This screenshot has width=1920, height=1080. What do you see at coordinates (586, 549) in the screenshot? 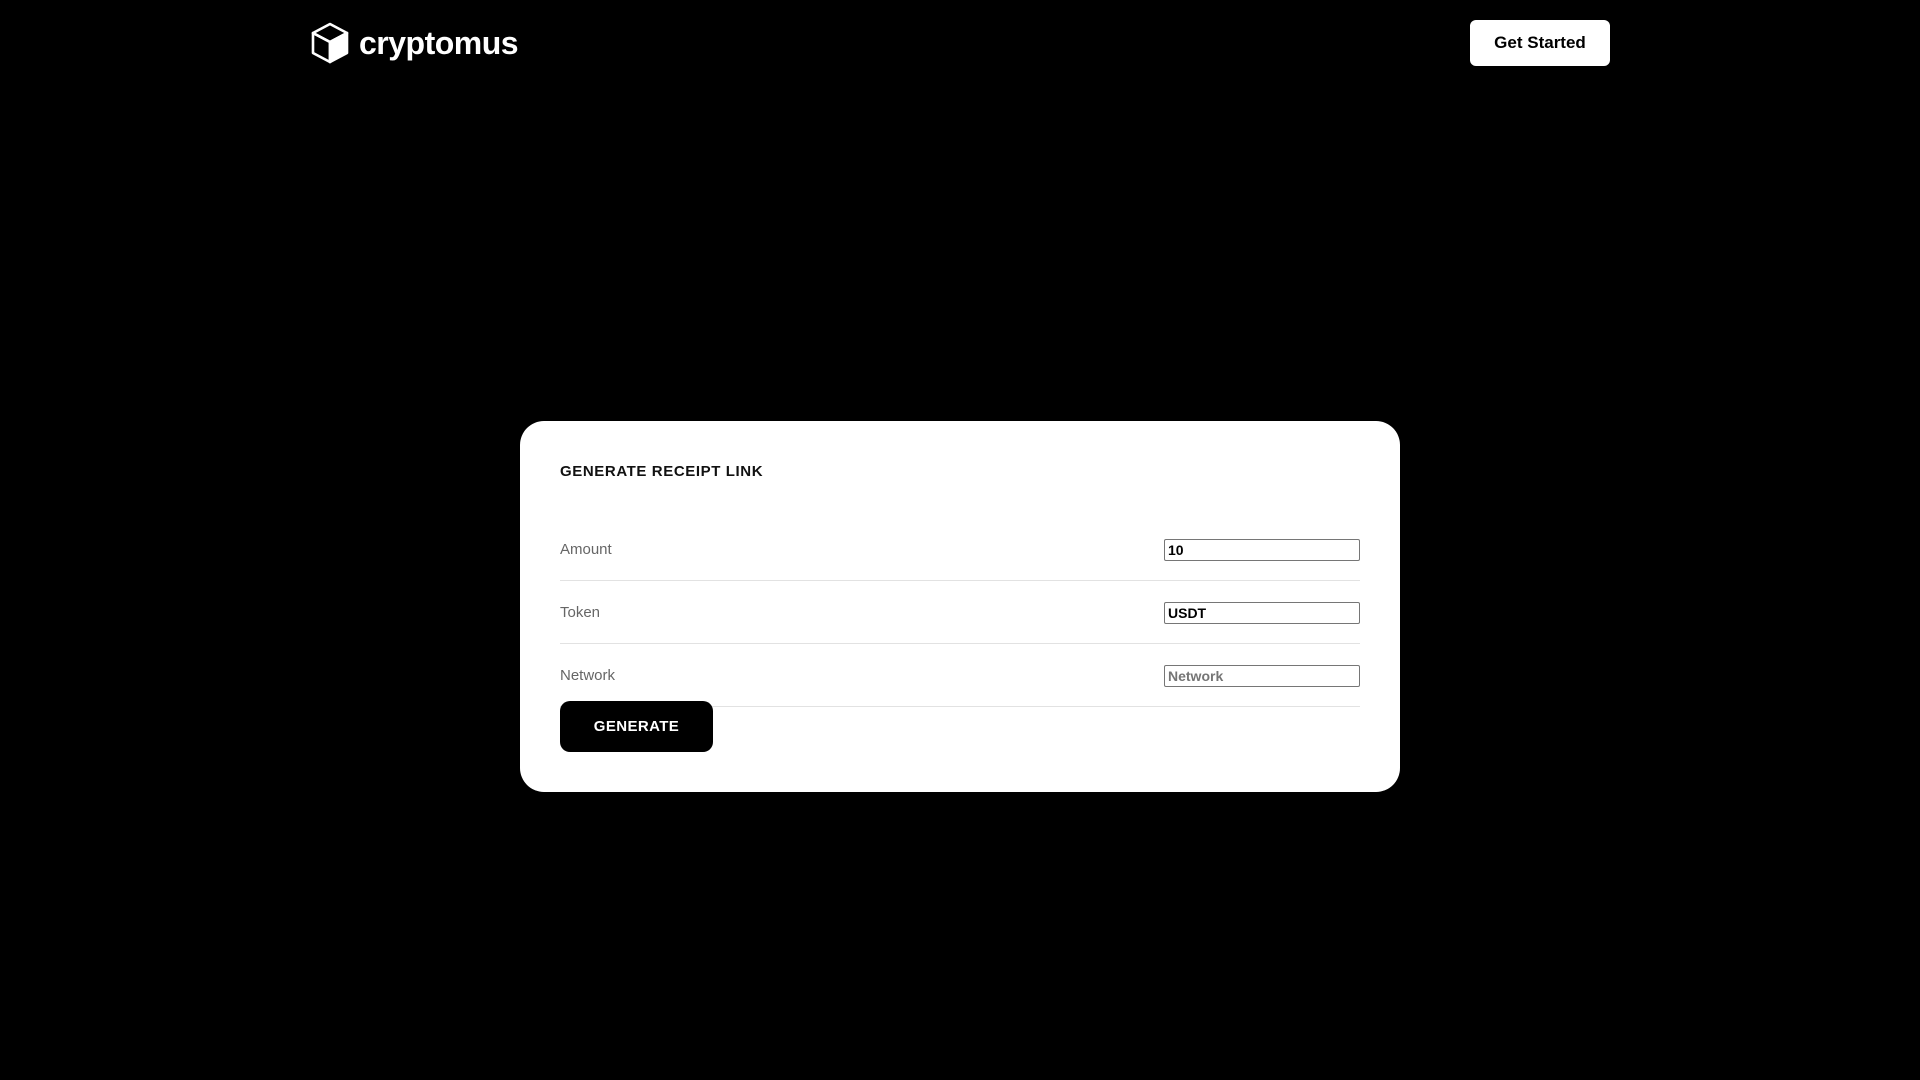
I see `amount-label: Amount` at bounding box center [586, 549].